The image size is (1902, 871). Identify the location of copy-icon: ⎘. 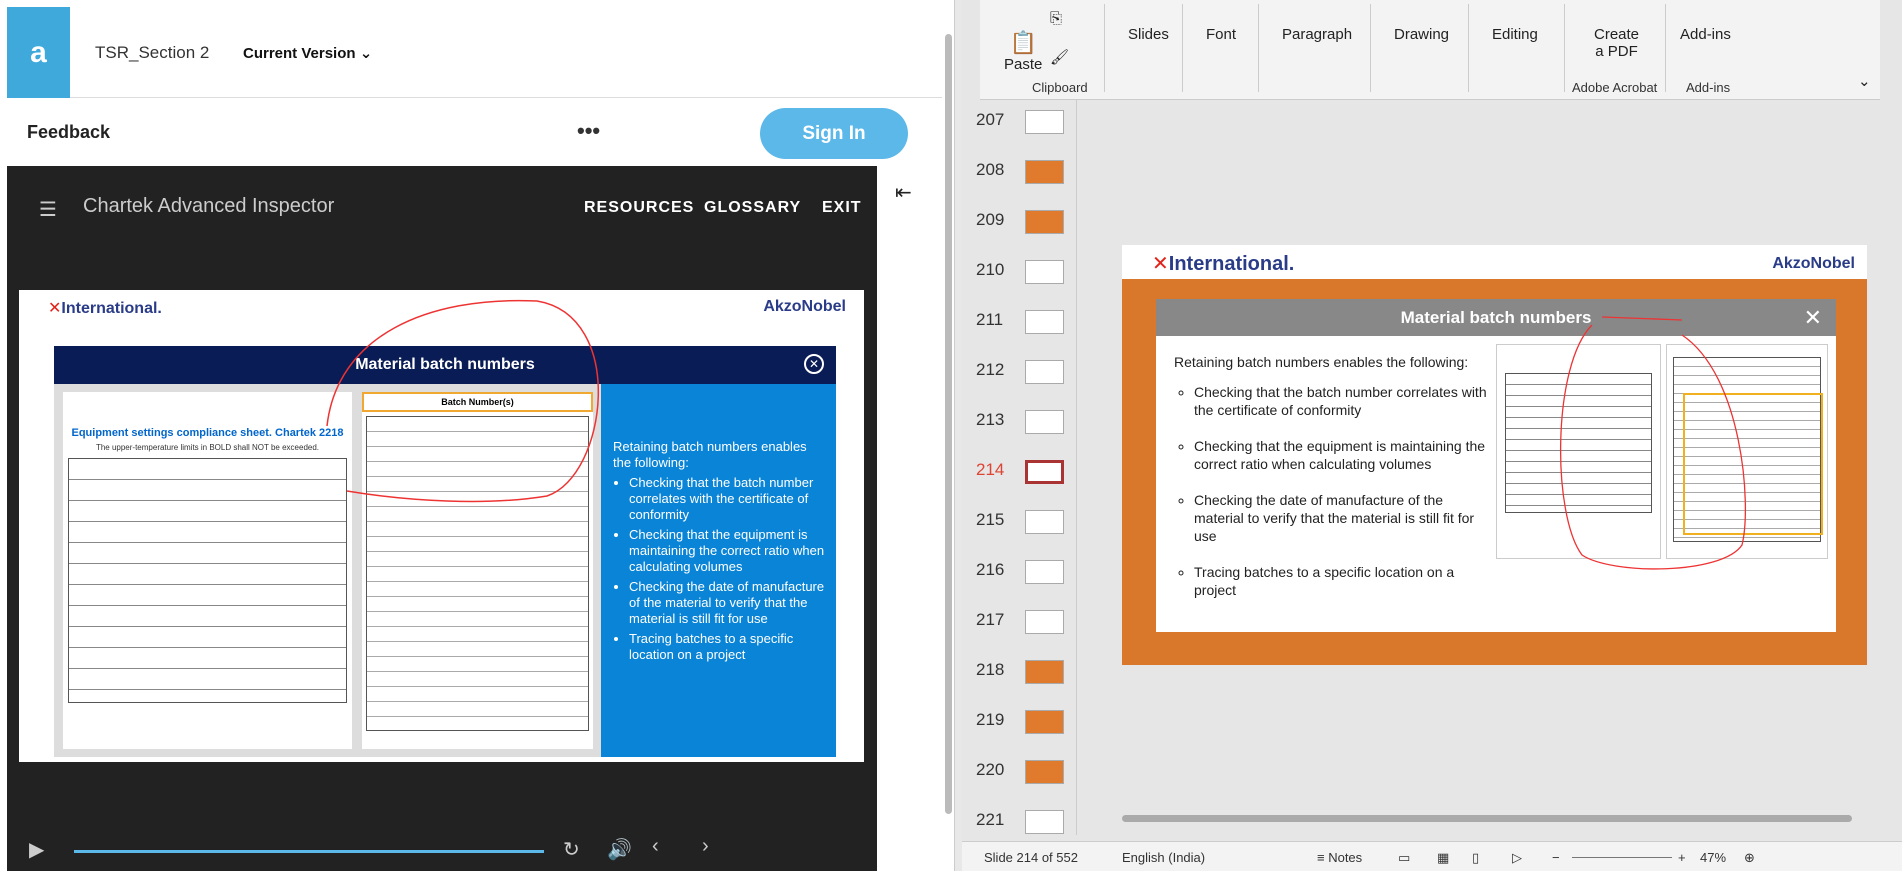
(1056, 18).